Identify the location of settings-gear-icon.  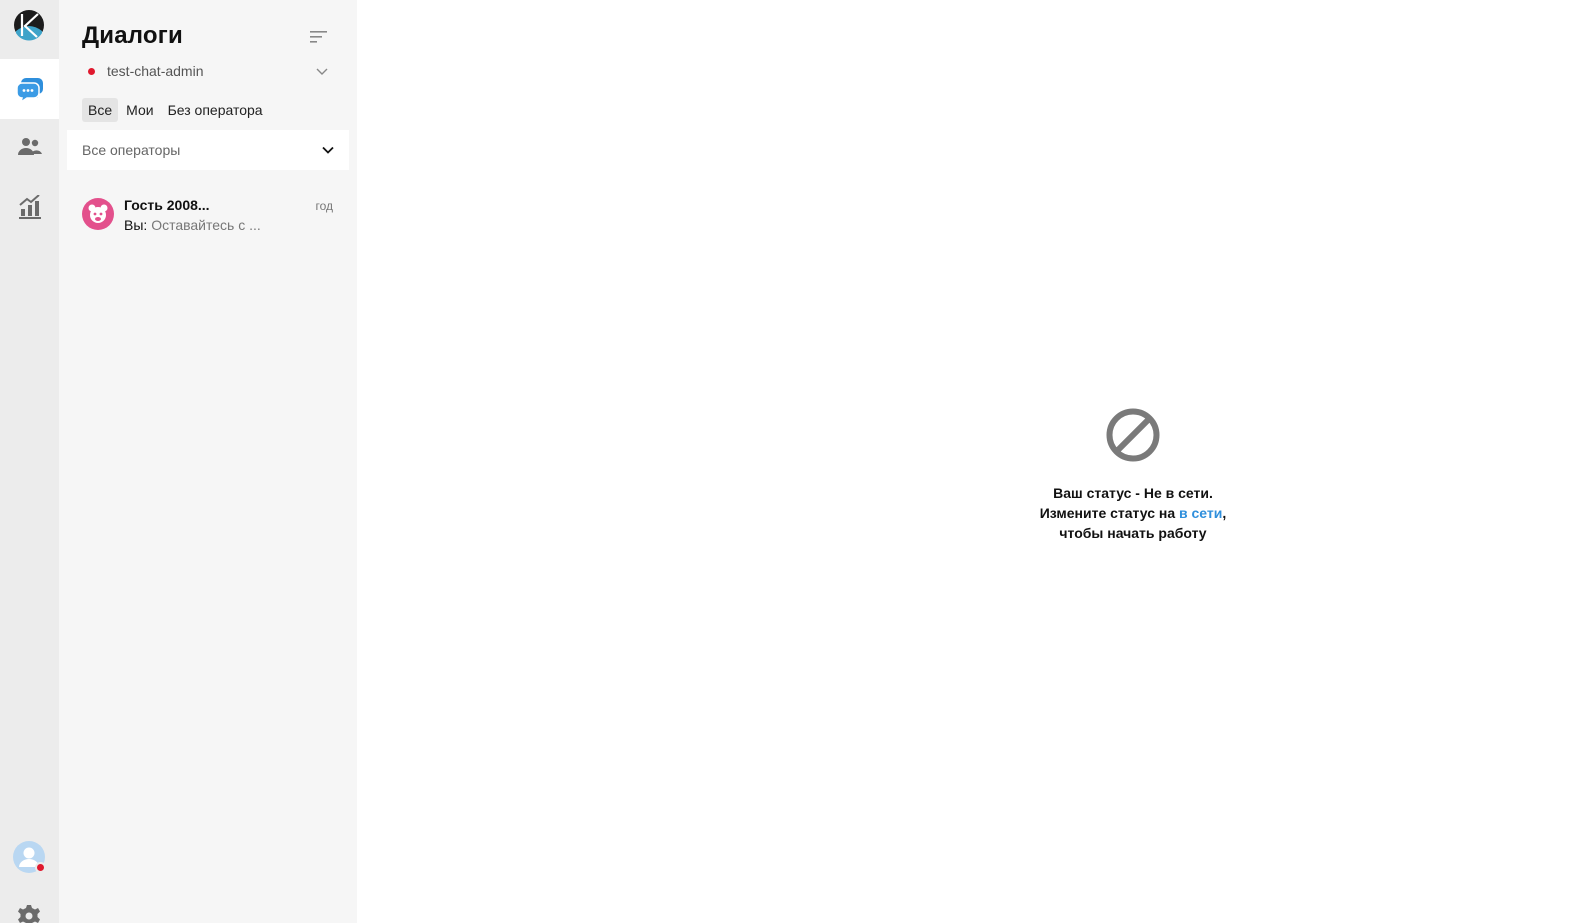
(29, 913).